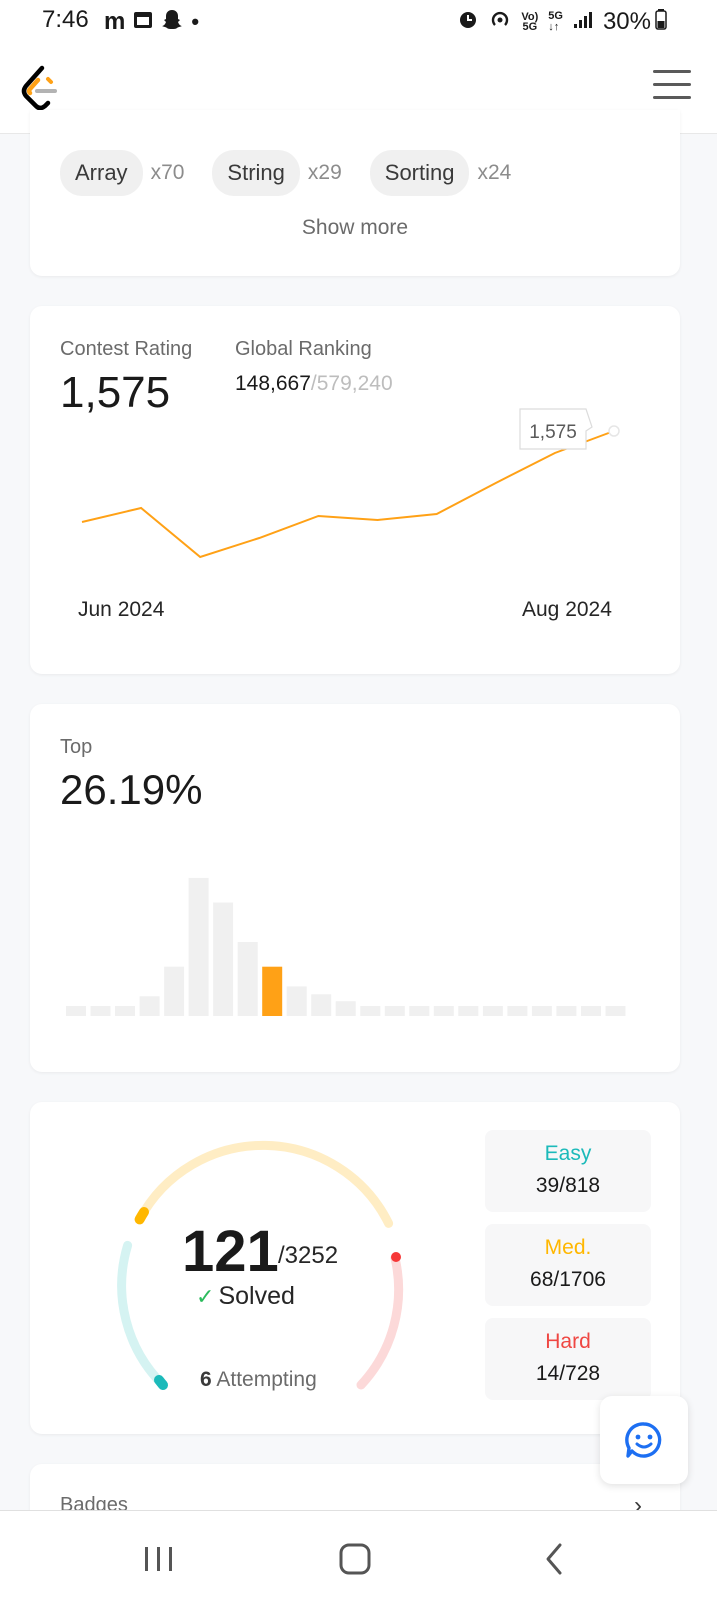 The width and height of the screenshot is (717, 1600). What do you see at coordinates (380, 1321) in the screenshot?
I see `hard-track` at bounding box center [380, 1321].